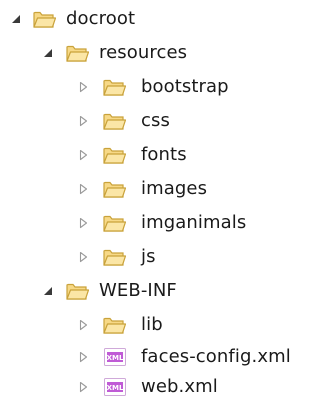  I want to click on tree-node-label: lib, so click(152, 324).